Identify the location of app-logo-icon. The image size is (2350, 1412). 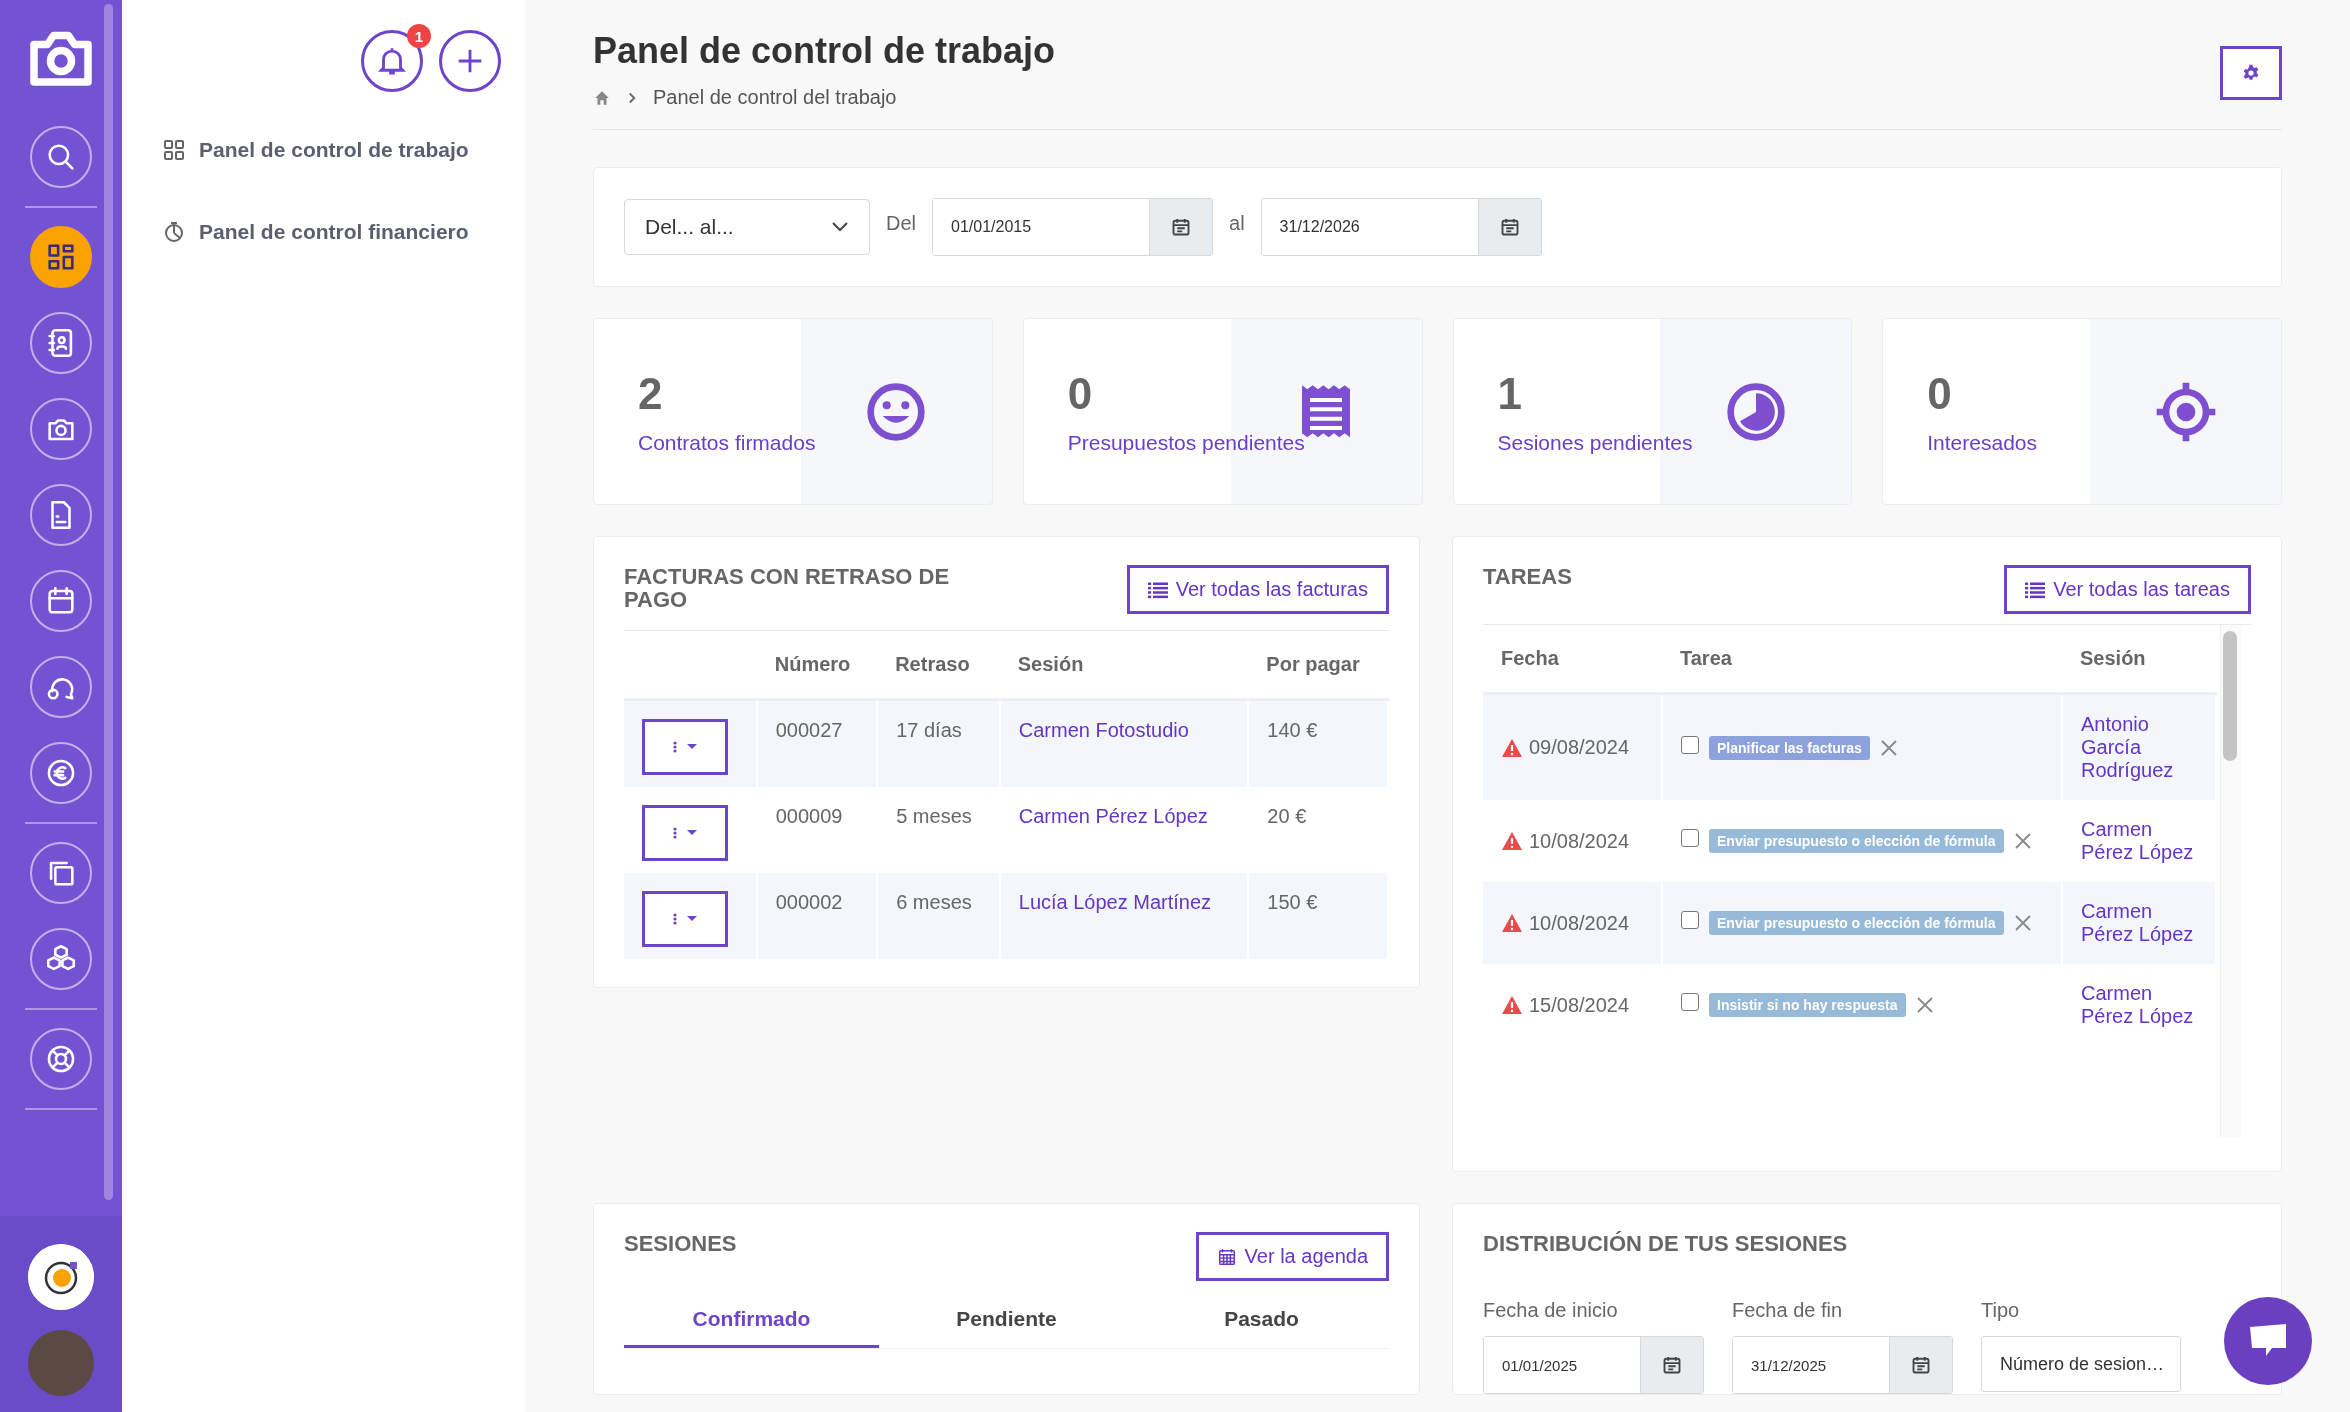
(61, 1277).